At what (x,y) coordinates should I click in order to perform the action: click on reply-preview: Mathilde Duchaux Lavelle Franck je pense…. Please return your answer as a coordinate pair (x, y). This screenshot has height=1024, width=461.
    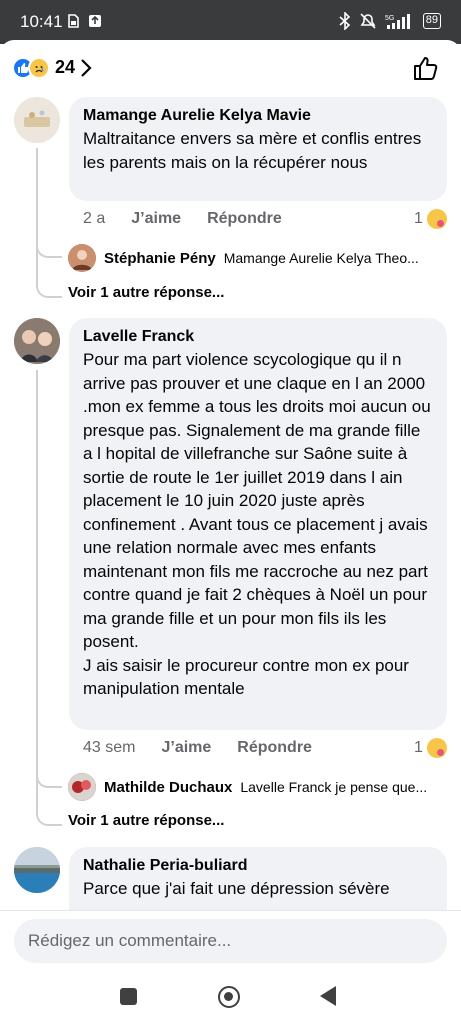
    Looking at the image, I should click on (254, 787).